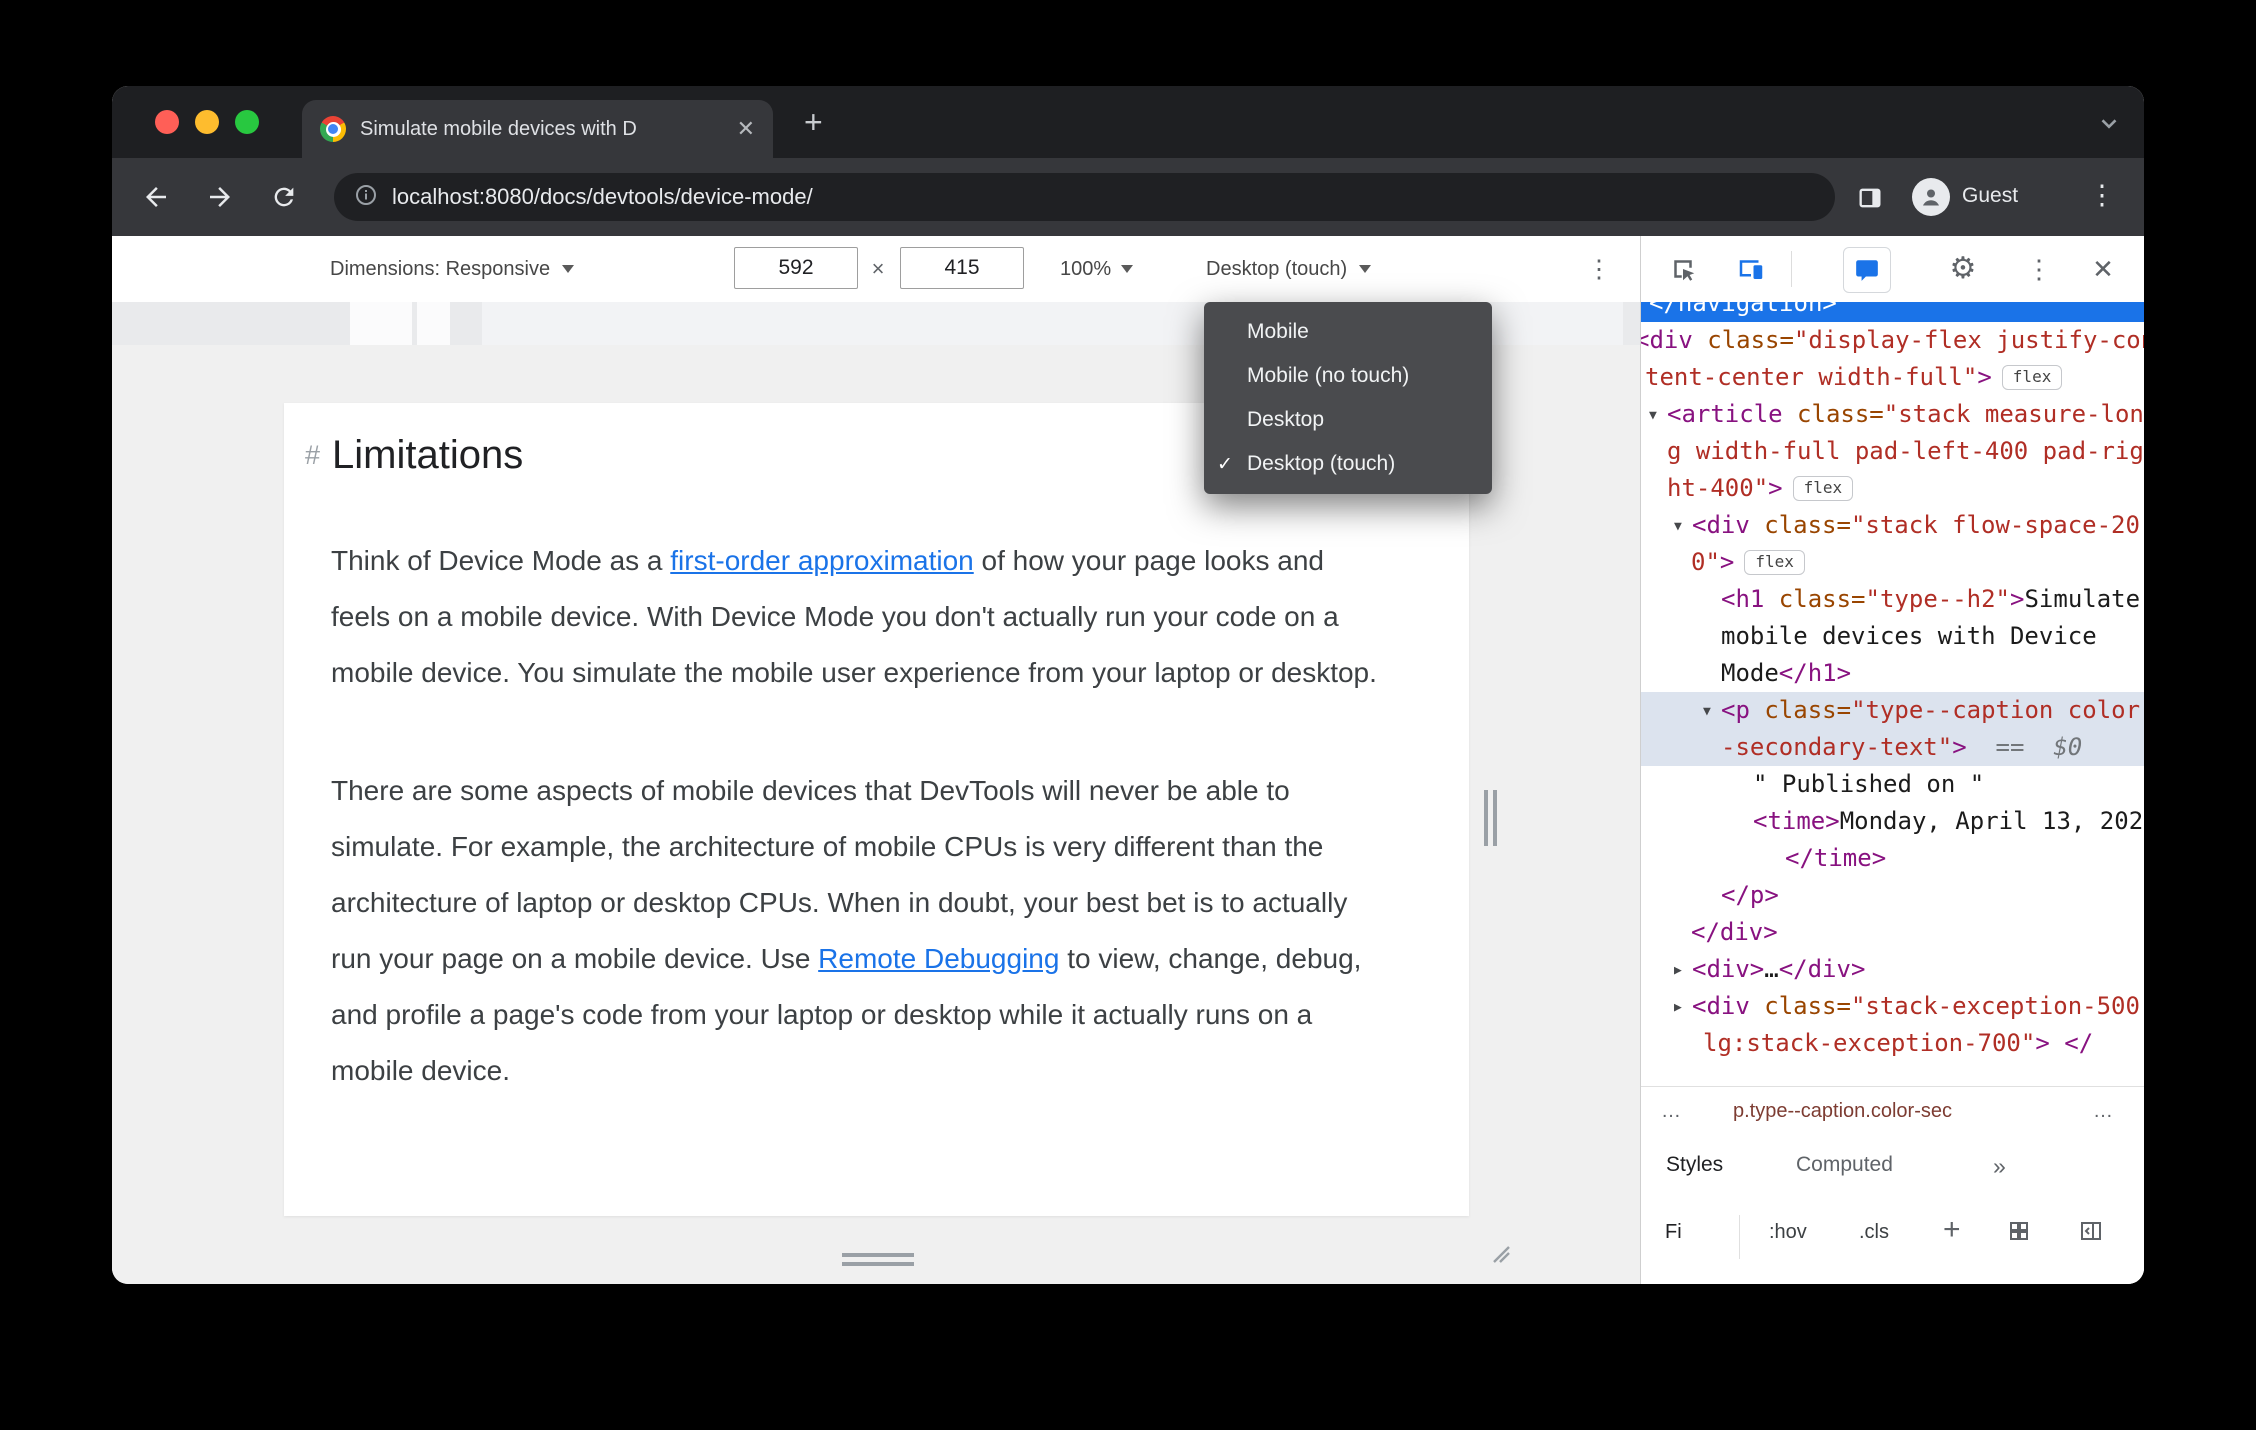  What do you see at coordinates (1735, 710) in the screenshot?
I see `code-token: <p` at bounding box center [1735, 710].